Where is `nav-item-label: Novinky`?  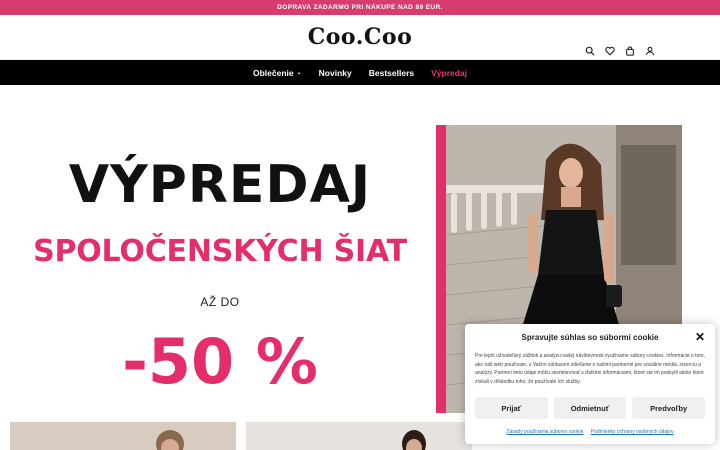 nav-item-label: Novinky is located at coordinates (335, 72).